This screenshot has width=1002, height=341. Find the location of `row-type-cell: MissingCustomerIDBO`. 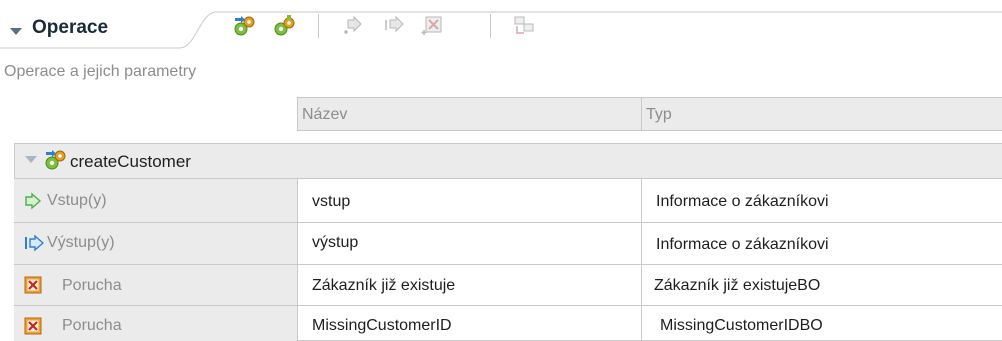

row-type-cell: MissingCustomerIDBO is located at coordinates (741, 326).